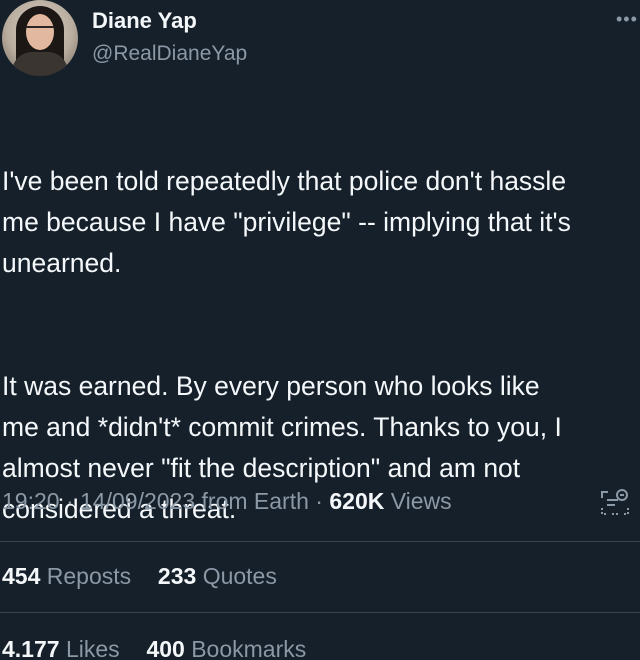  What do you see at coordinates (357, 501) in the screenshot?
I see `views-count: 620K` at bounding box center [357, 501].